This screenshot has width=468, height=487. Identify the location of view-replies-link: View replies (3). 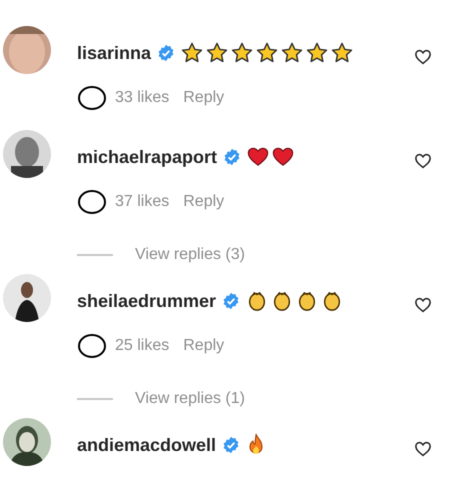
(190, 255).